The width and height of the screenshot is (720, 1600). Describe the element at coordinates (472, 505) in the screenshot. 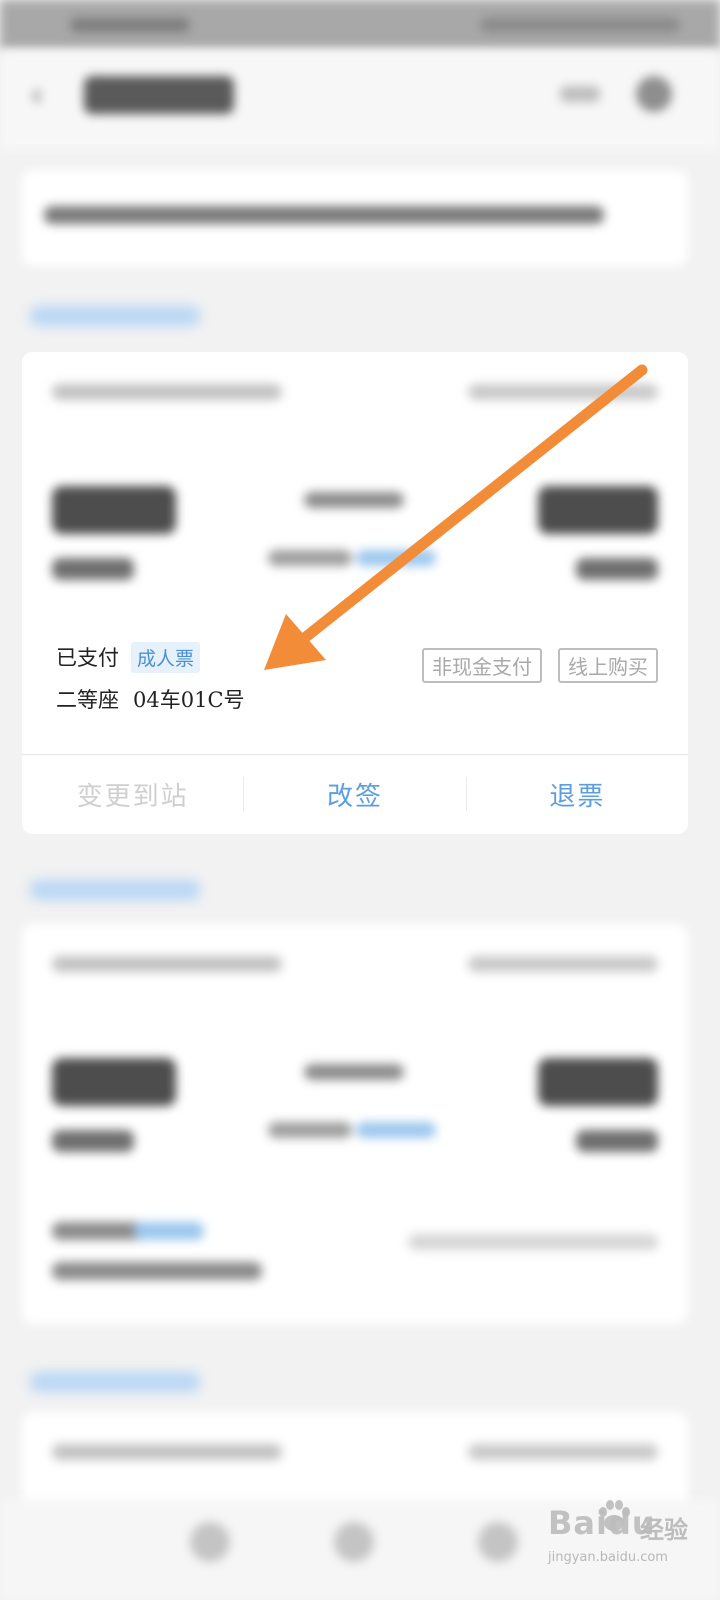

I see `arrow-shaft` at that location.